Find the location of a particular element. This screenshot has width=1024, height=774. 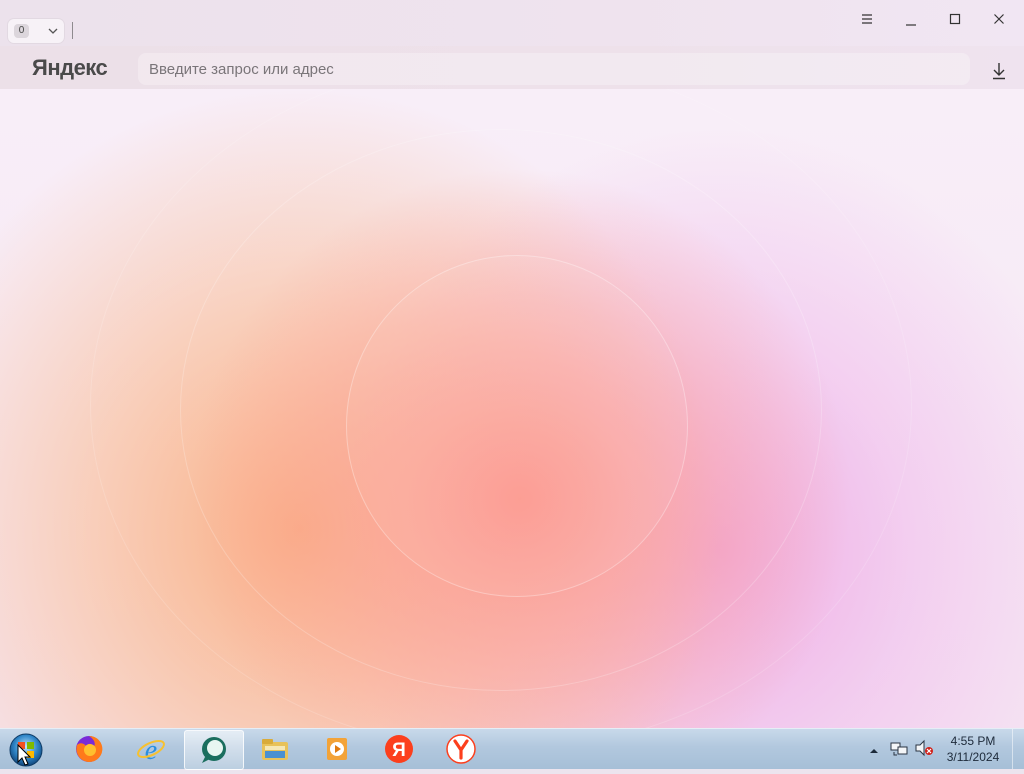

clock-date: 3/11/2024 is located at coordinates (973, 757).